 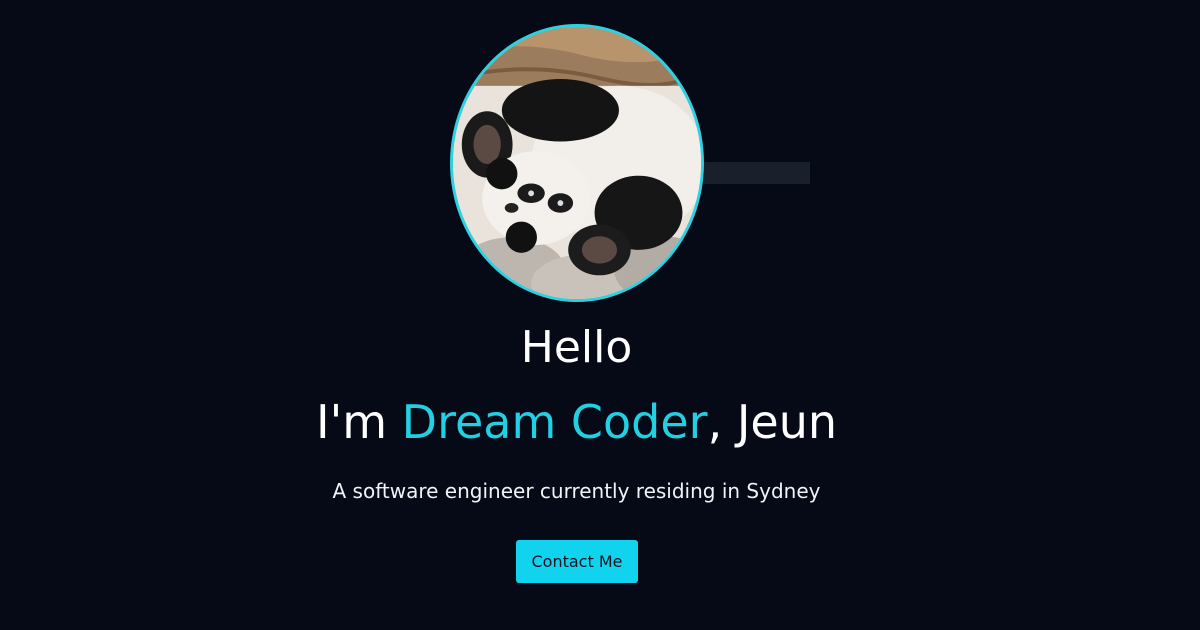 I want to click on contact-me-button: Contact Me, so click(x=577, y=561).